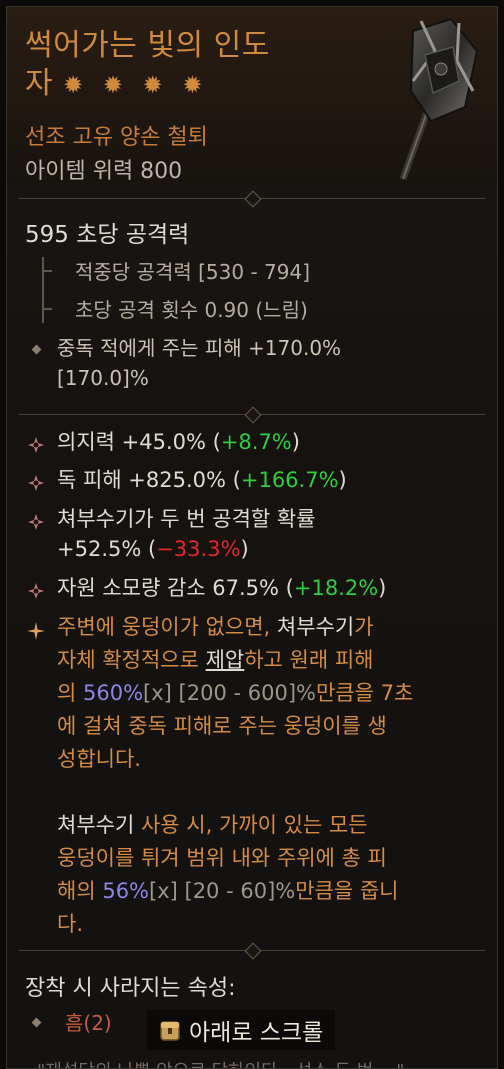  I want to click on legend-text: 에 걸쳐 중독 피해로 주는 웅덩이를 생, so click(222, 726).